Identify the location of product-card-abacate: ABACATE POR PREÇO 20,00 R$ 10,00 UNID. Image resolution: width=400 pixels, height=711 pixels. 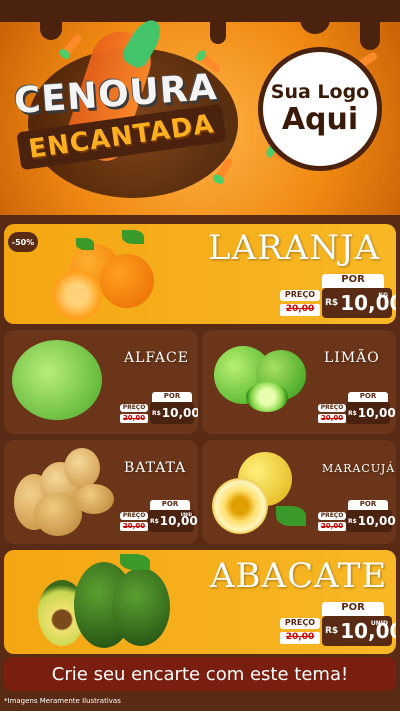
(200, 602).